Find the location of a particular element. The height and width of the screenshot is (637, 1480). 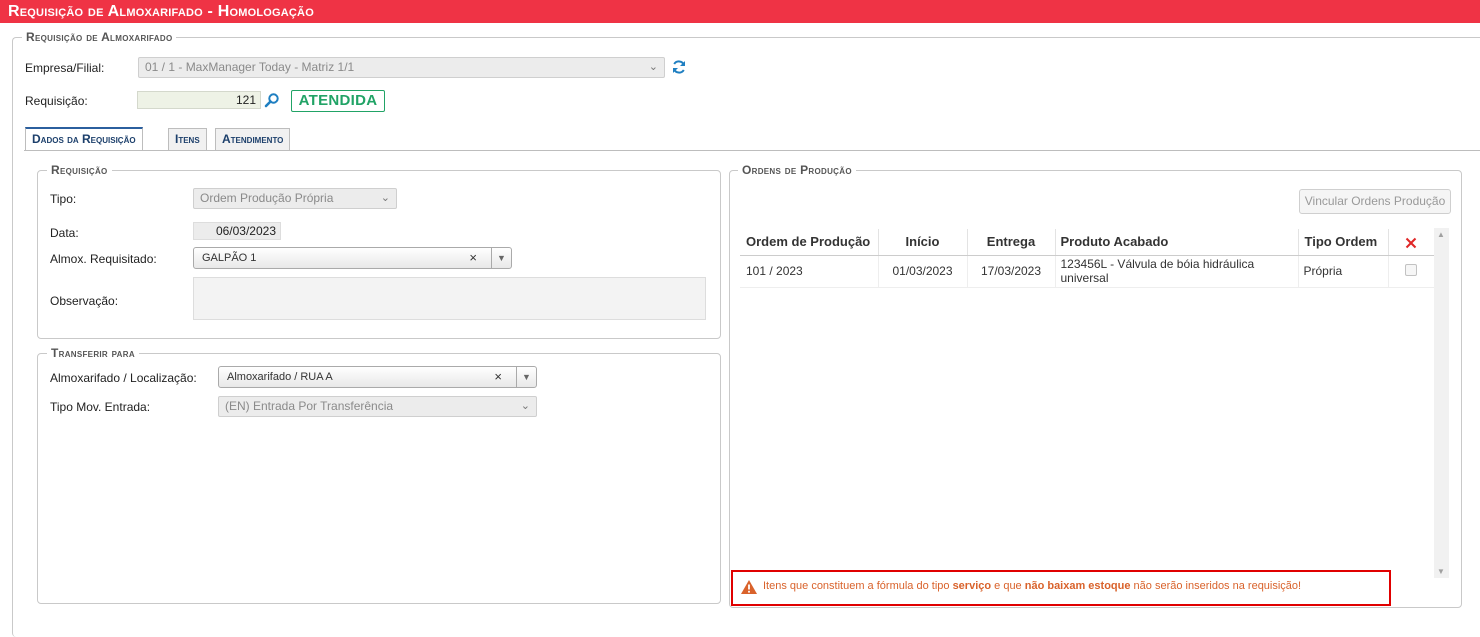

tipo-select: Ordem Produção Própria ⌄ is located at coordinates (295, 198).